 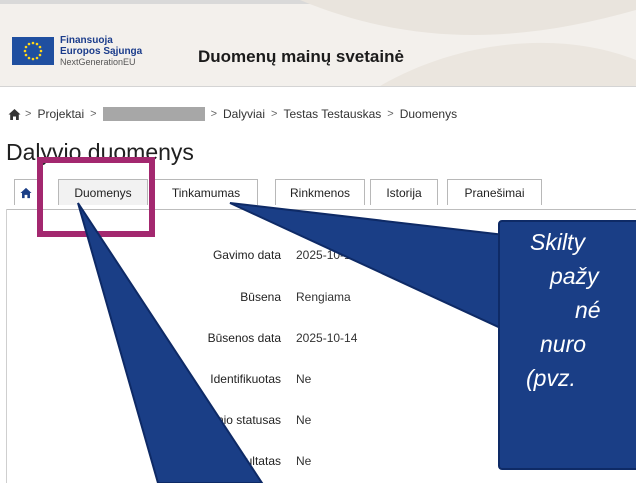 I want to click on callout-text: Skilty pažy né nuro (pvz., so click(x=581, y=310).